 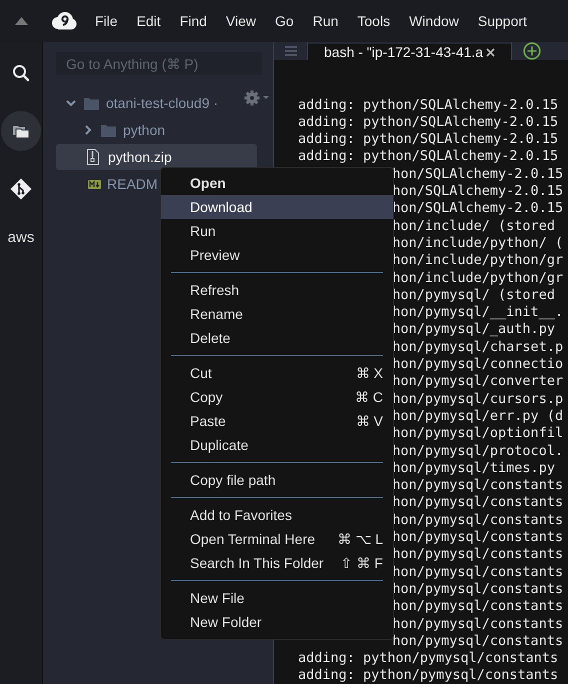 What do you see at coordinates (144, 130) in the screenshot?
I see `file-name: python` at bounding box center [144, 130].